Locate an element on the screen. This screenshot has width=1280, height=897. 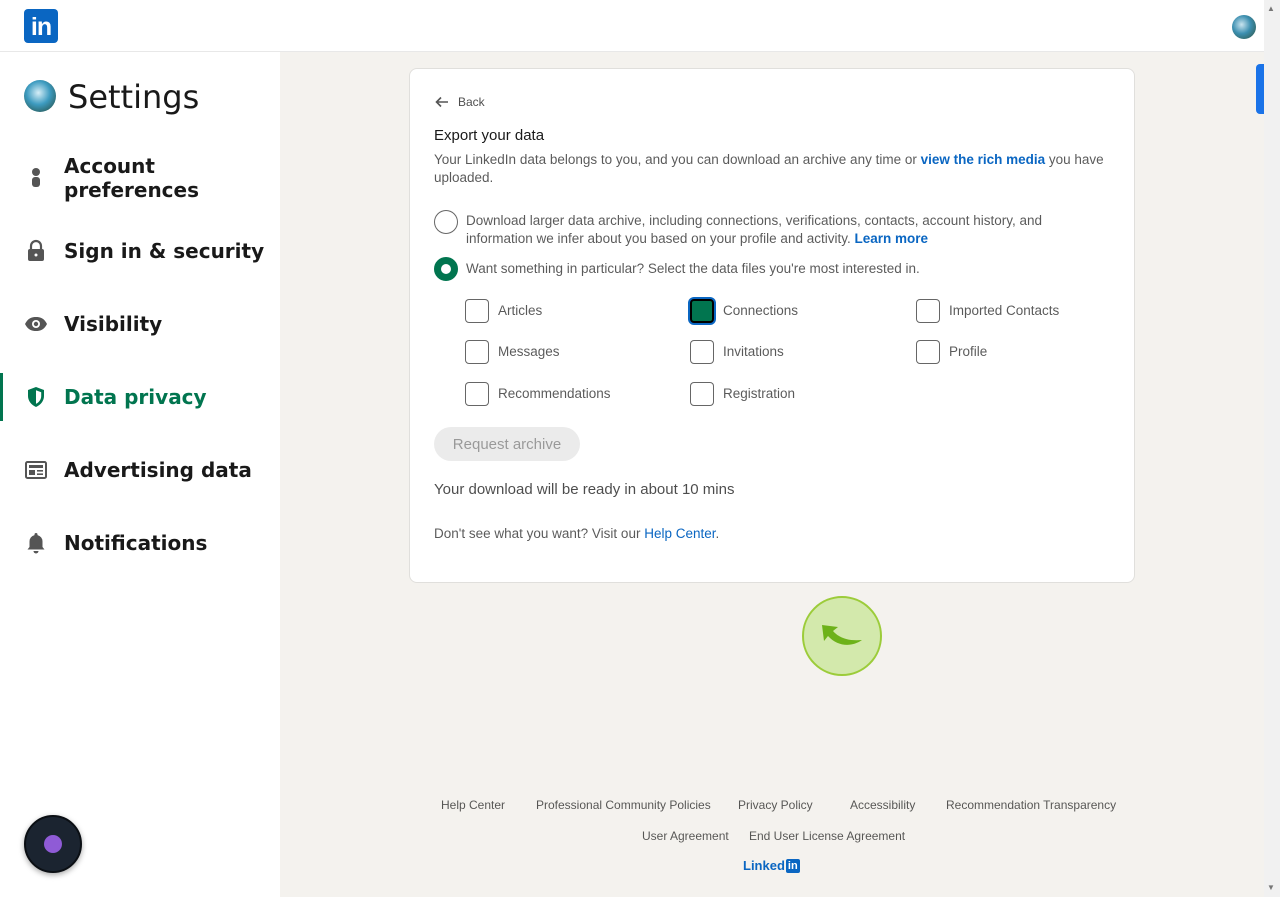
section-title: Export your data is located at coordinates (489, 135).